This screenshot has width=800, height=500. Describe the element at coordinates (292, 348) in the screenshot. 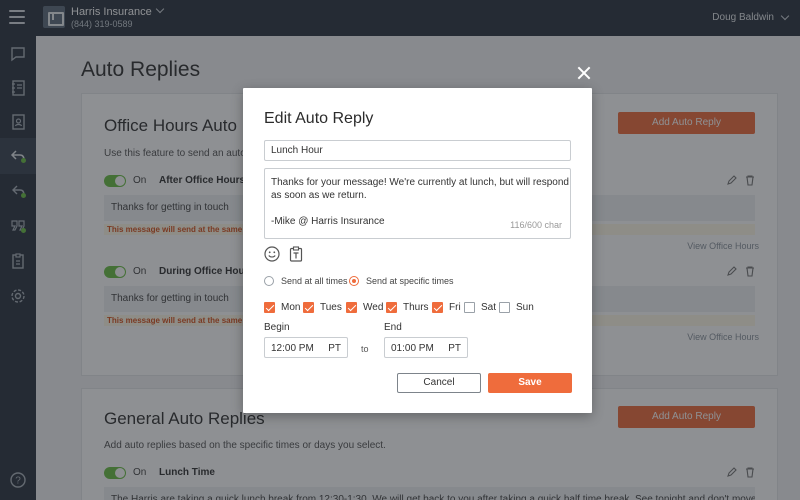

I see `begin-time-value: 12:00 PM` at that location.